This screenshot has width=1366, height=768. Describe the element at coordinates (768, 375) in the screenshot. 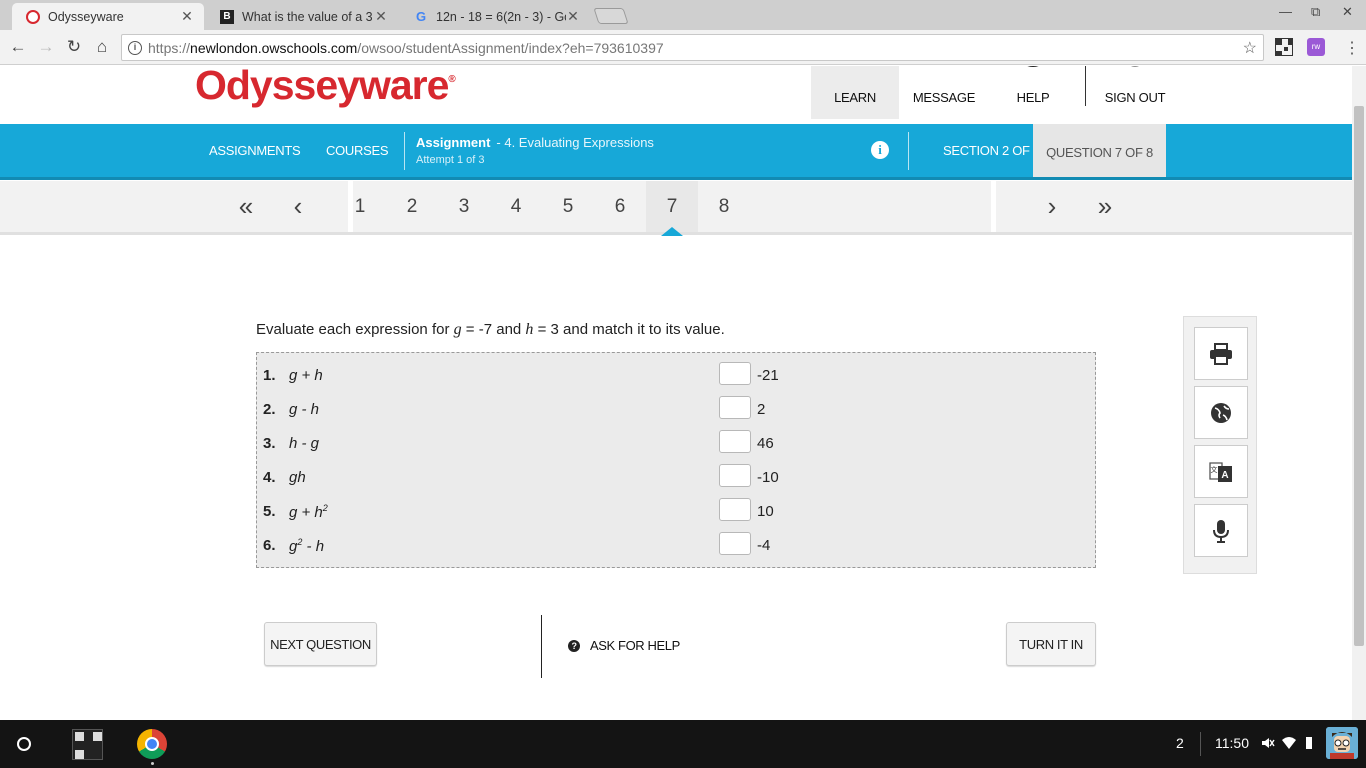

I see `answer-value: -21` at that location.